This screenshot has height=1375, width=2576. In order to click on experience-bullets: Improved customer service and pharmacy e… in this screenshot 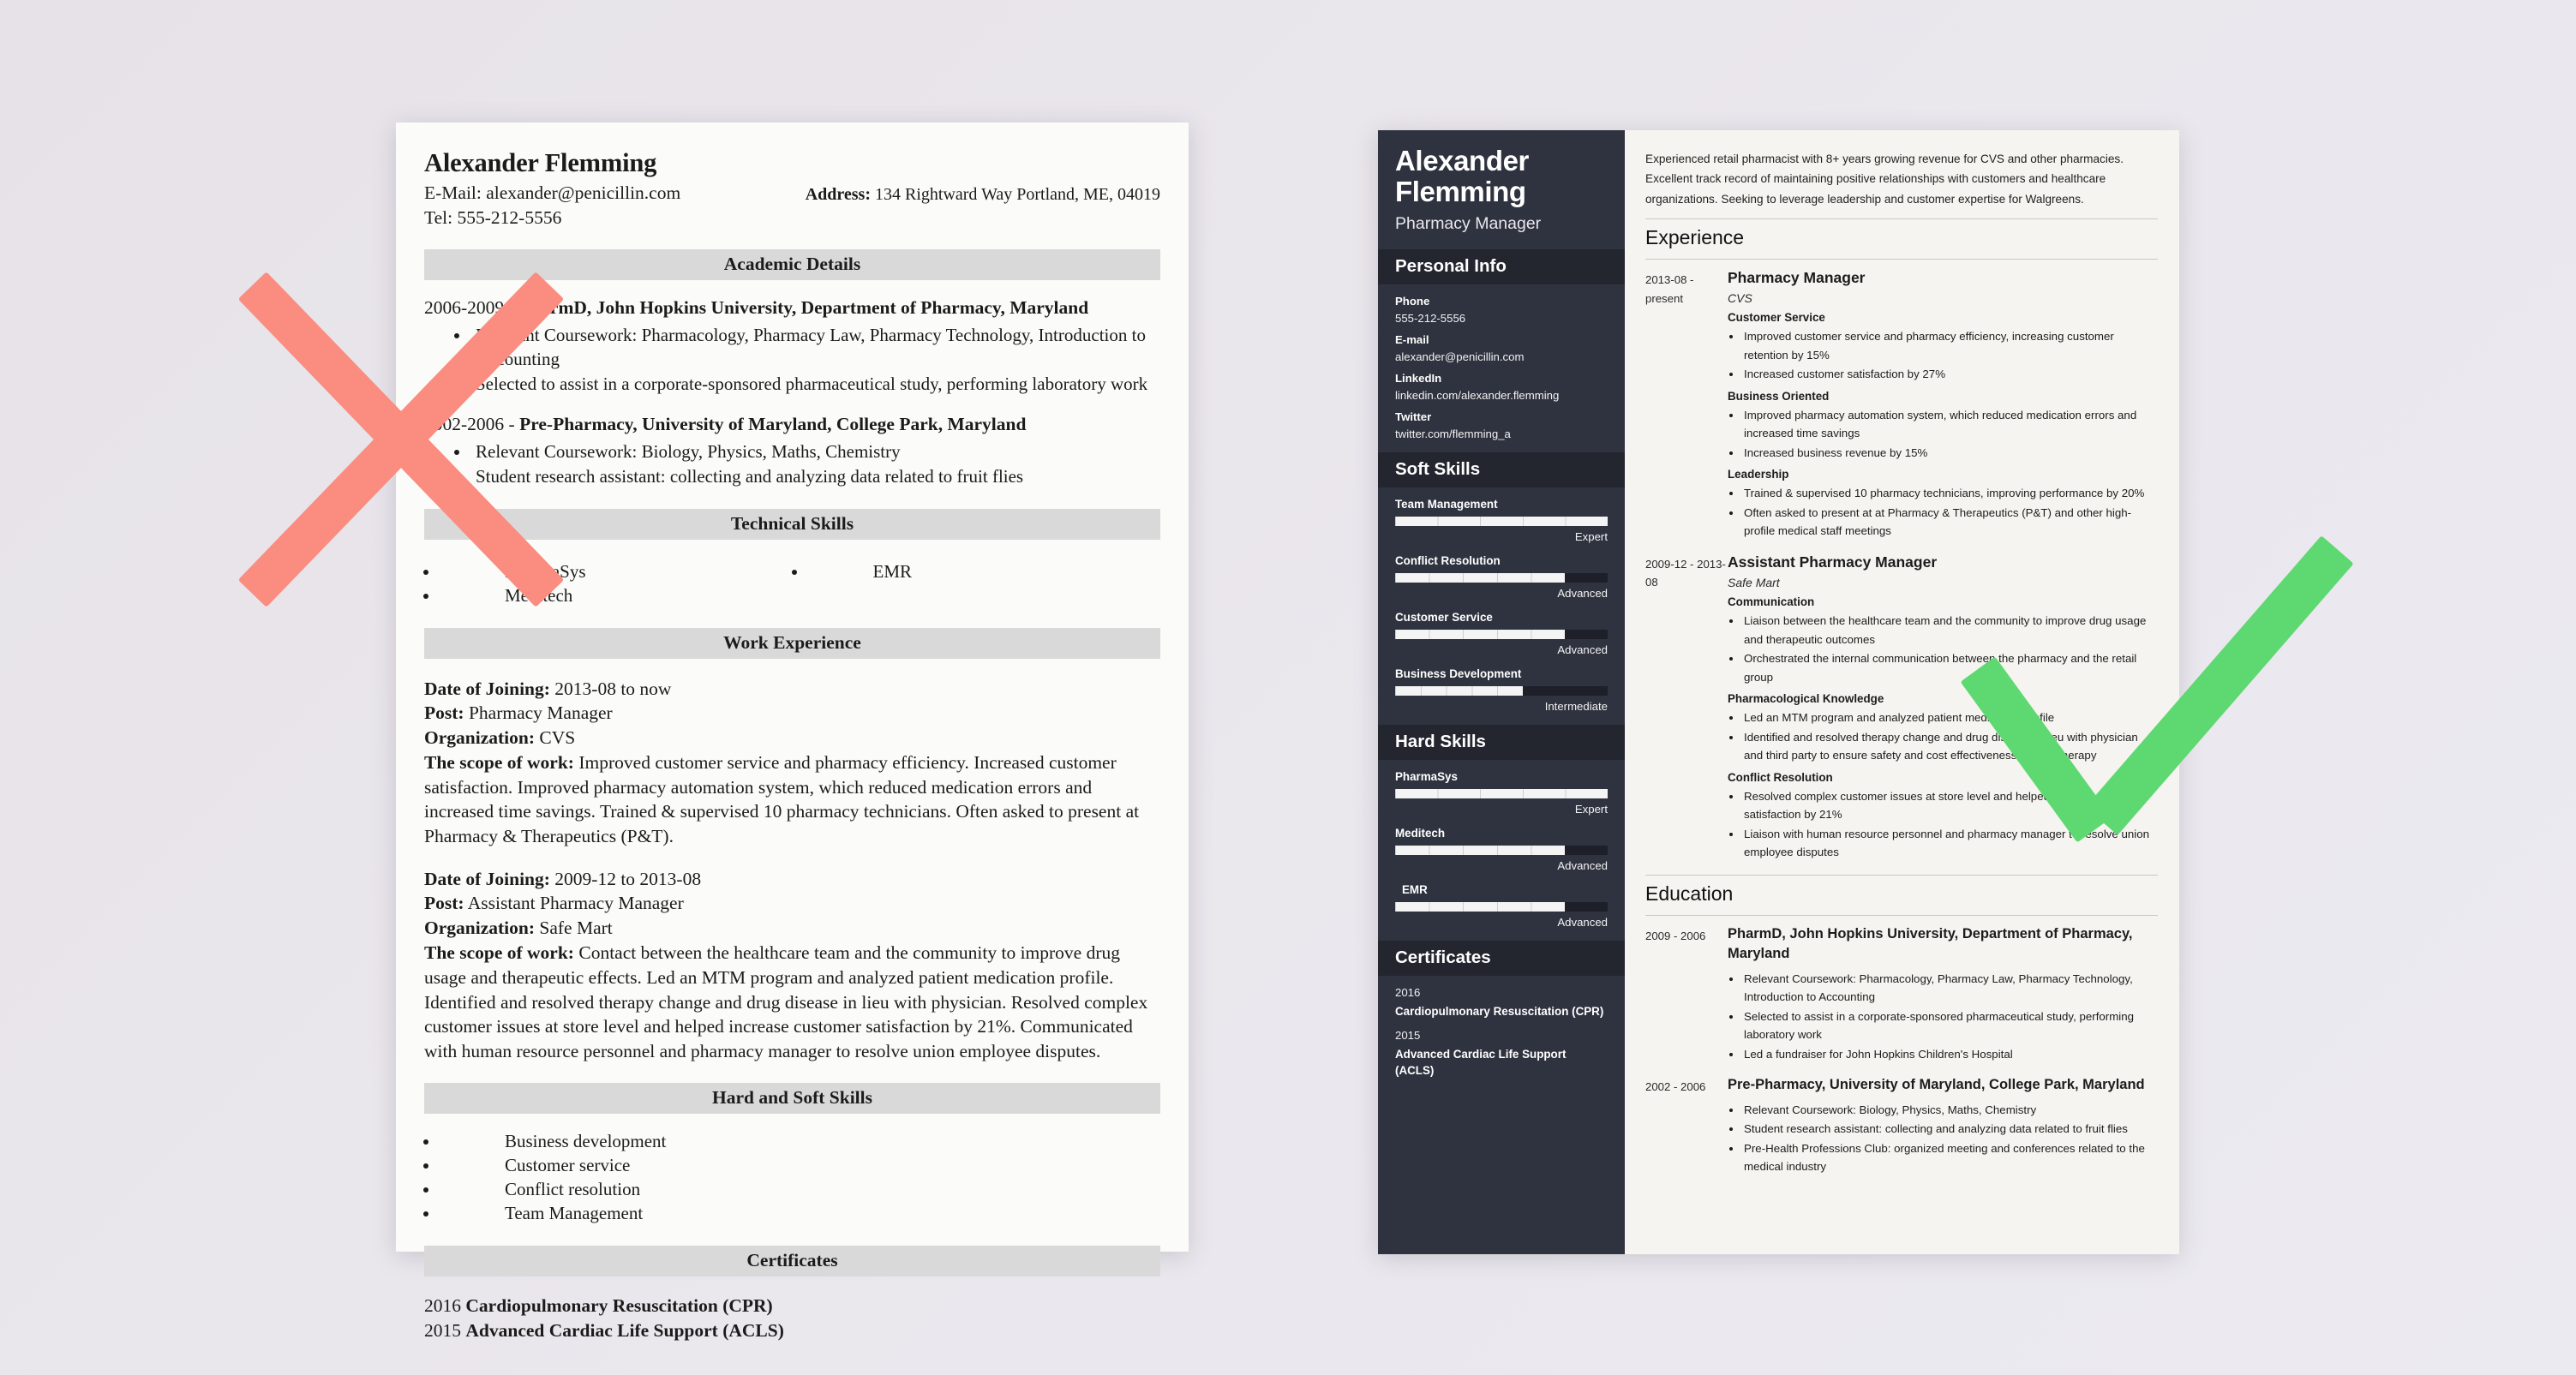, I will do `click(1950, 355)`.